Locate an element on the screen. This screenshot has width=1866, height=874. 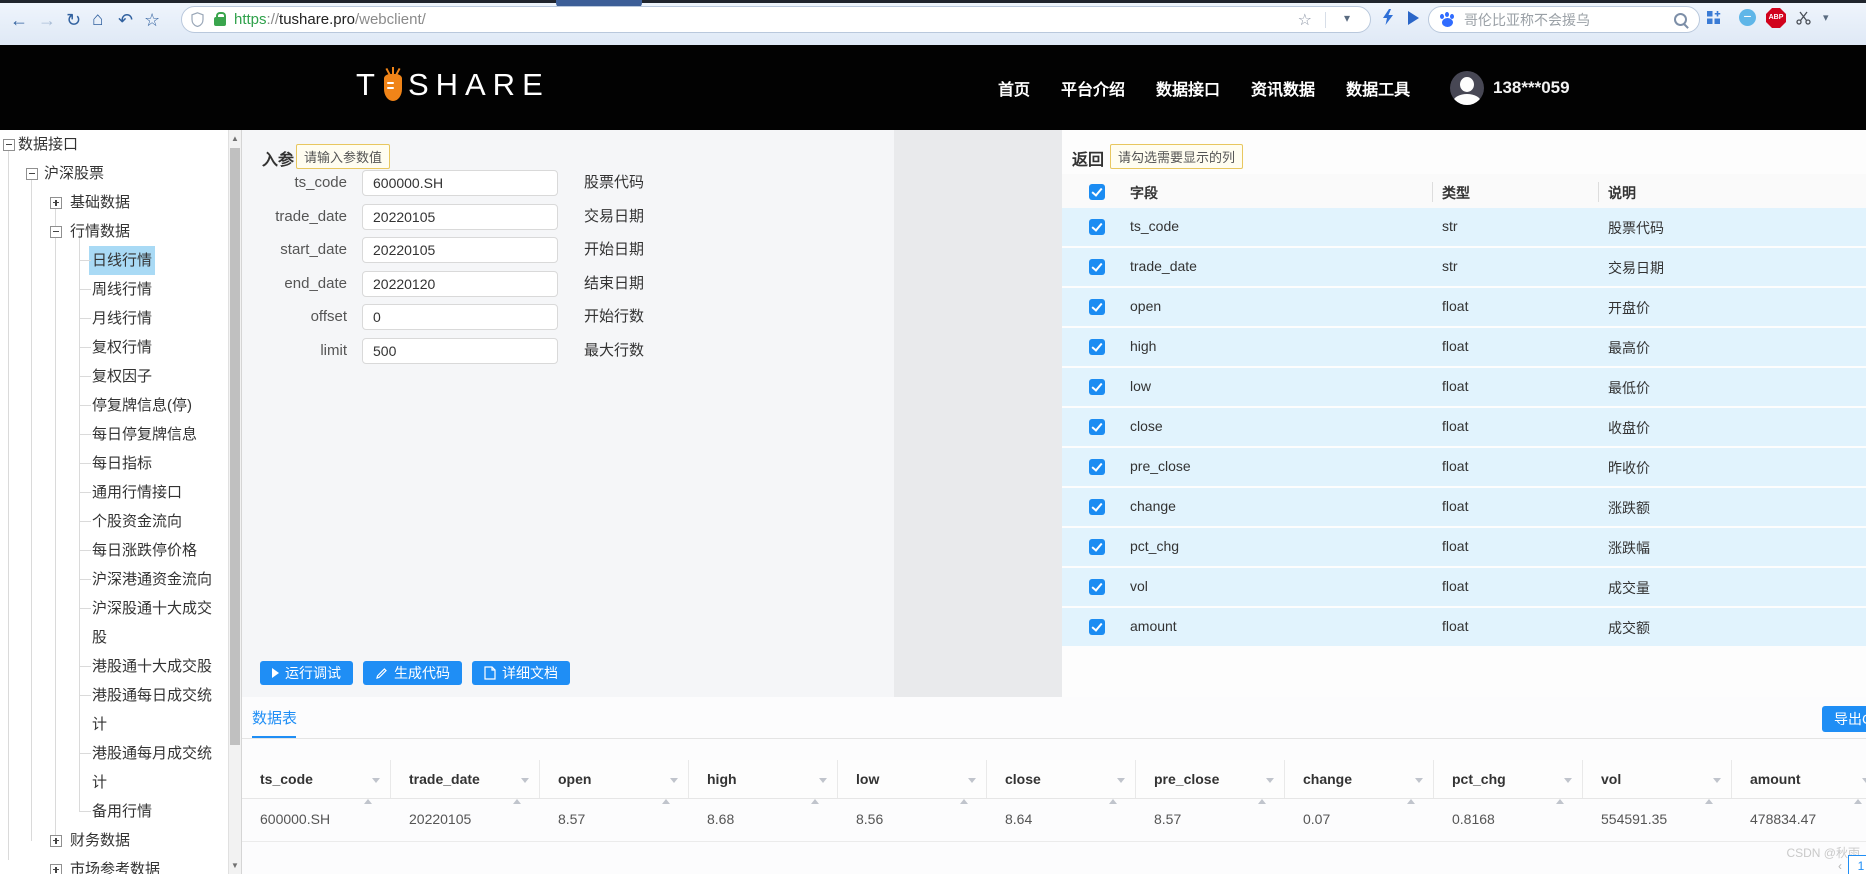
scissors-icon is located at coordinates (1803, 20).